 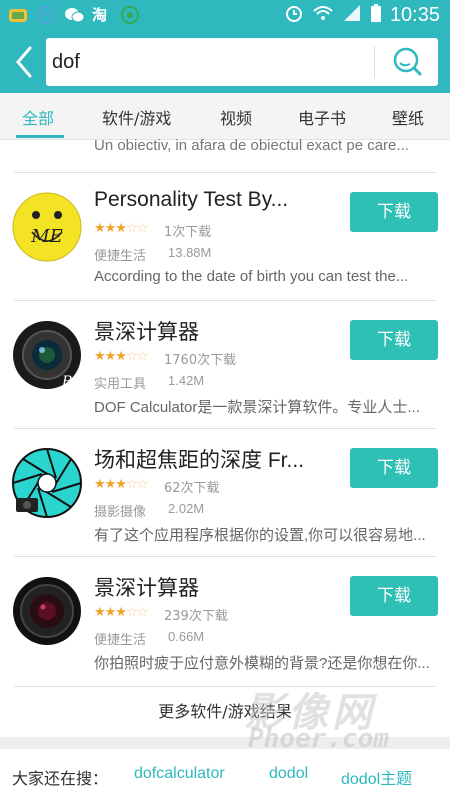 I want to click on download-count: 1次下载, so click(x=188, y=232).